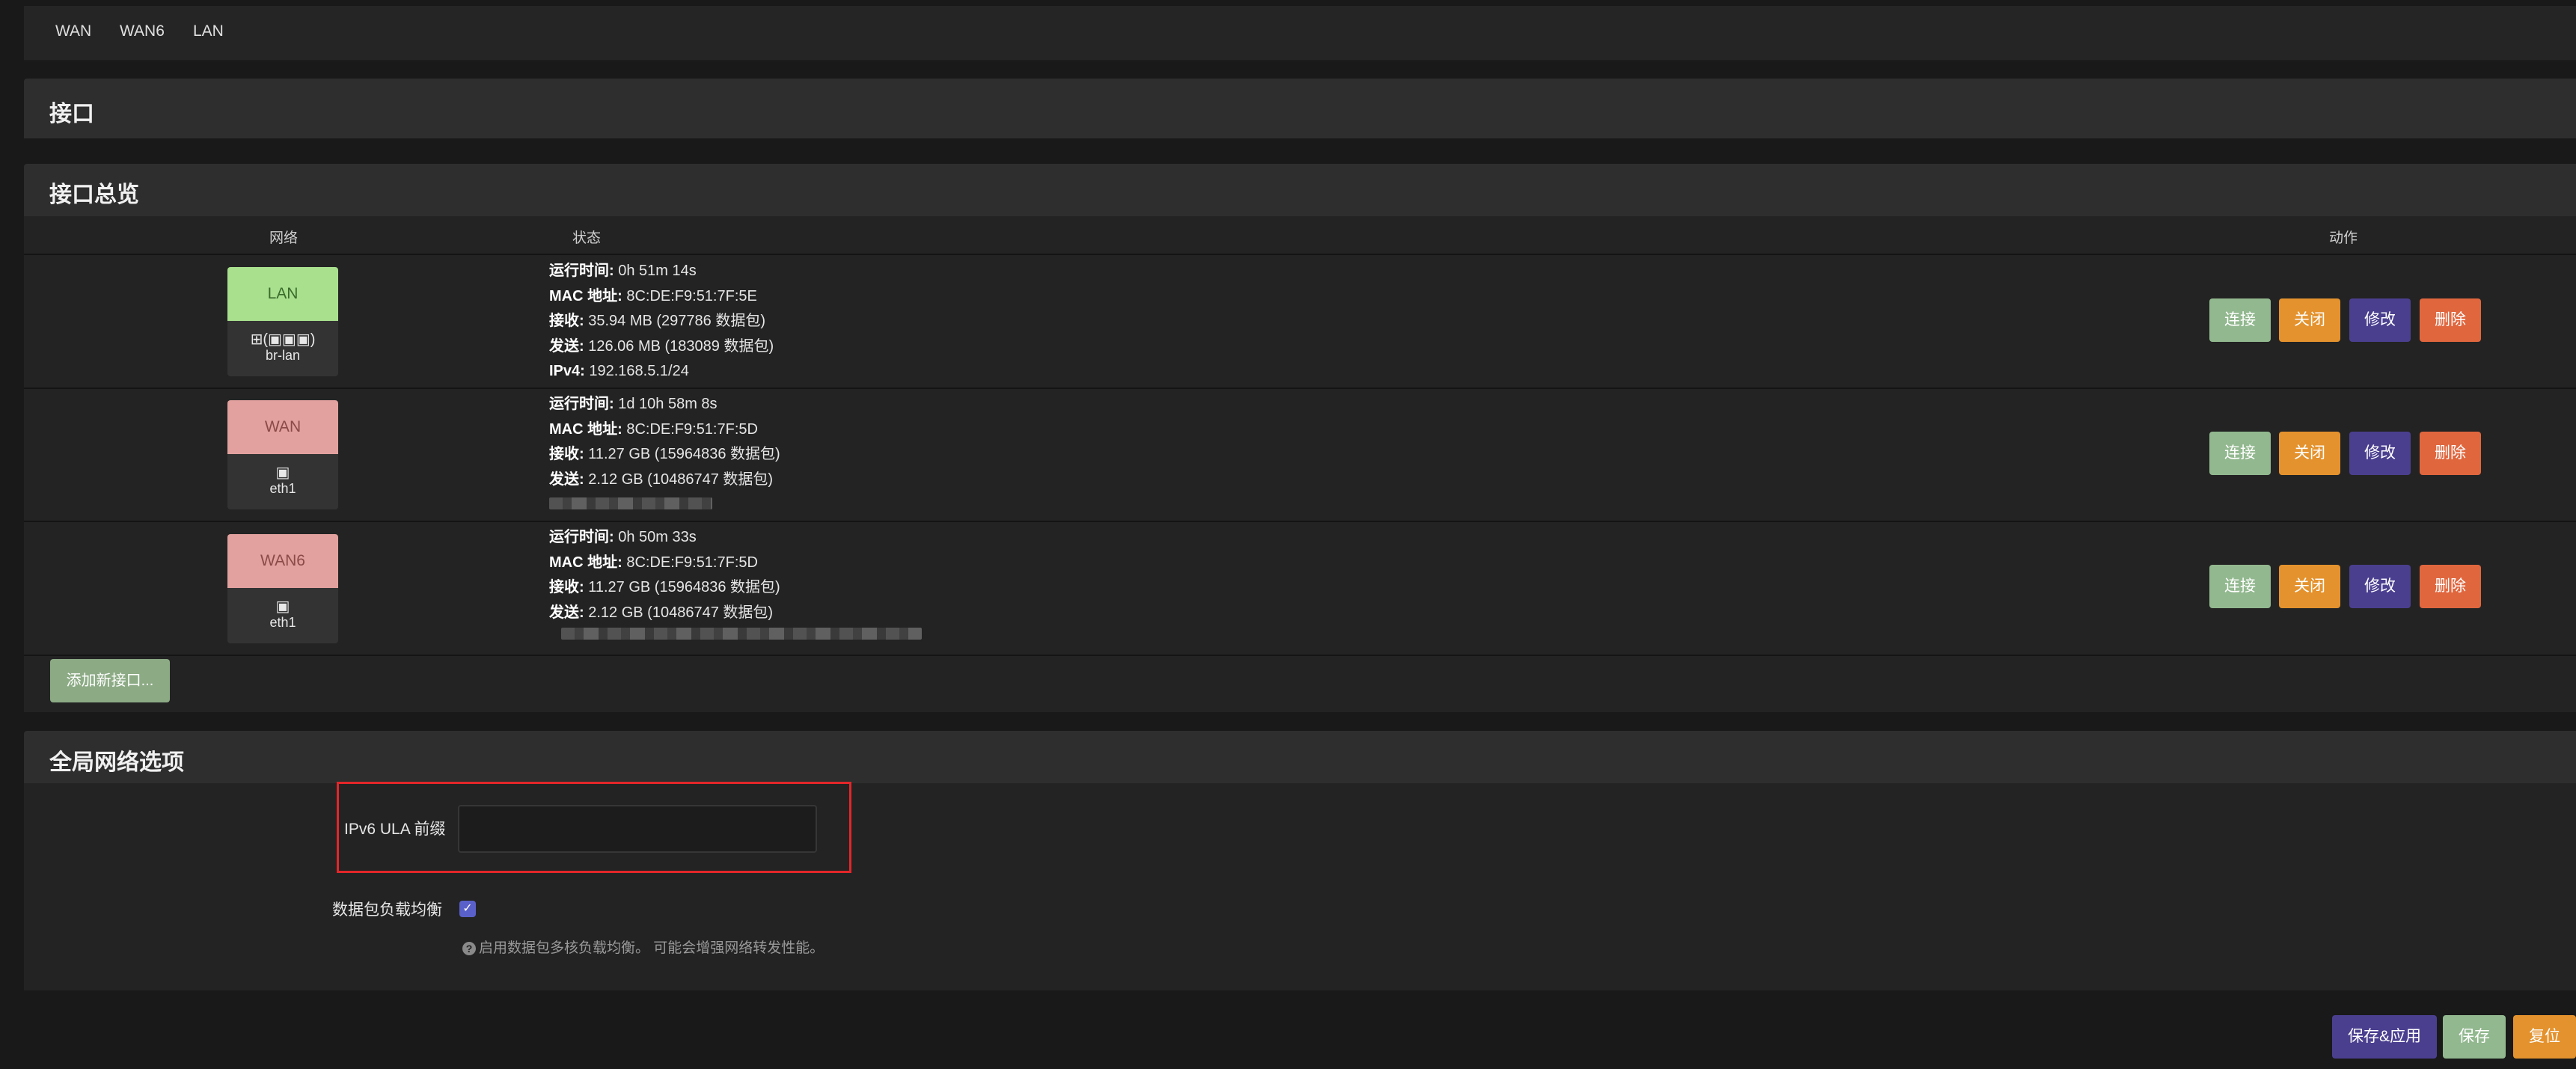  I want to click on packet-steering-hint: ? 启用数据包多核负载均衡。 可能会增强网络转发性能。, so click(643, 947).